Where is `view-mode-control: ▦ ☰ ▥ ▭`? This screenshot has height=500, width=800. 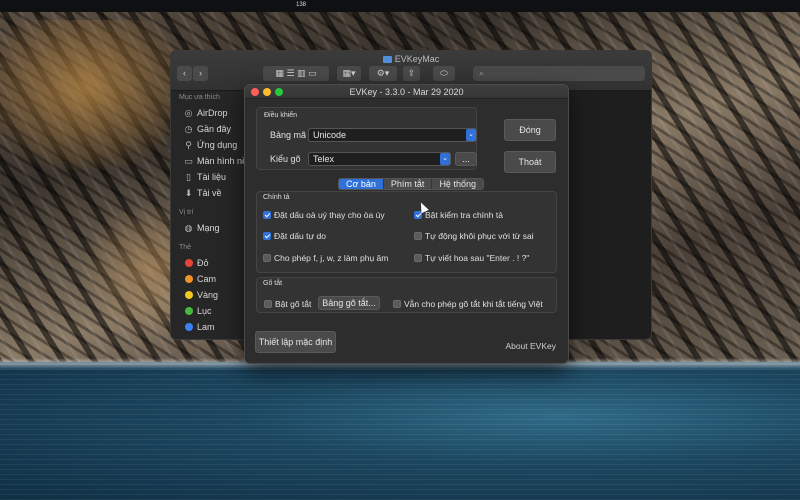
view-mode-control: ▦ ☰ ▥ ▭ is located at coordinates (296, 73).